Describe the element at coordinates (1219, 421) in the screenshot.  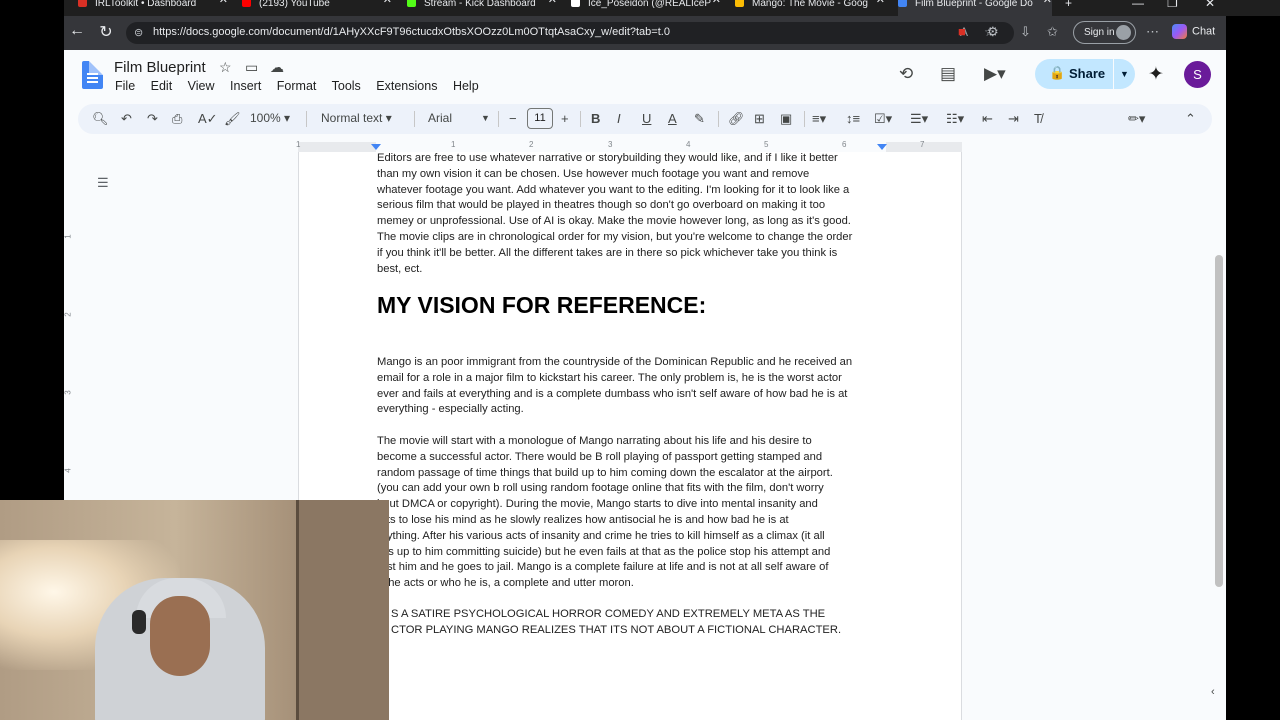
I see `document-scrollbar` at that location.